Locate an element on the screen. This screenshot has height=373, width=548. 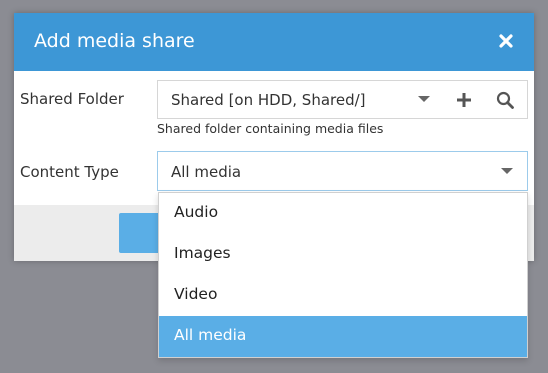
search-icon is located at coordinates (505, 100).